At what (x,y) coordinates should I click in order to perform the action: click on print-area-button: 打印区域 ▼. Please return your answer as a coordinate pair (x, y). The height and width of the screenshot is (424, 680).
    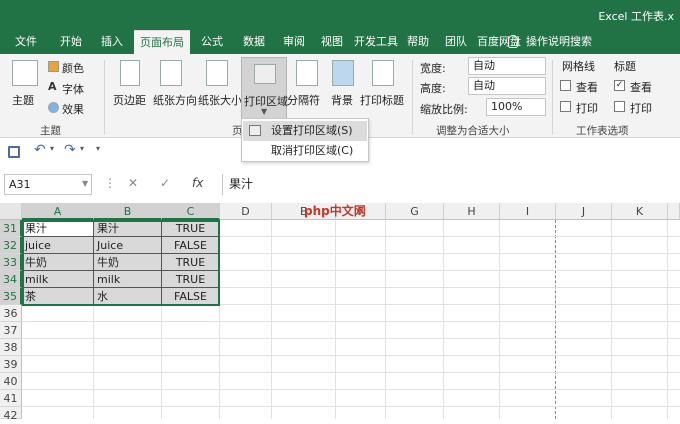
    Looking at the image, I should click on (264, 88).